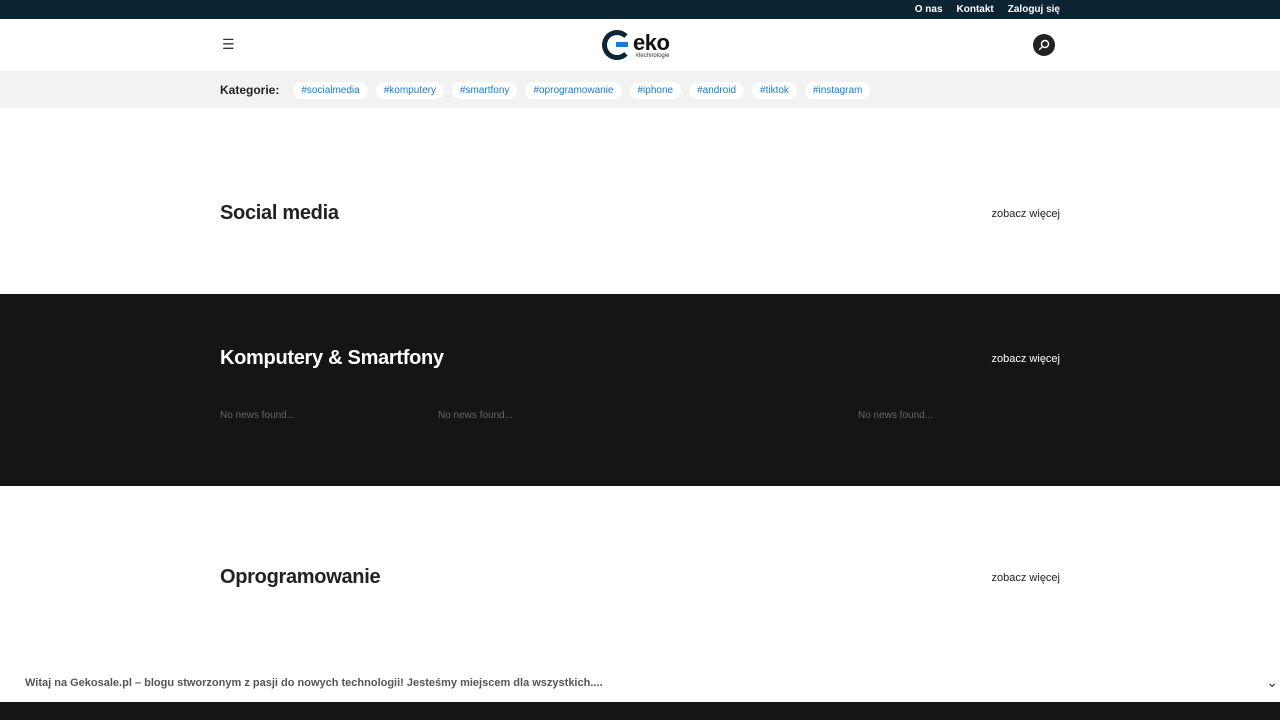 The image size is (1280, 720). Describe the element at coordinates (330, 90) in the screenshot. I see `tag-socialmedia: #socialmedia` at that location.